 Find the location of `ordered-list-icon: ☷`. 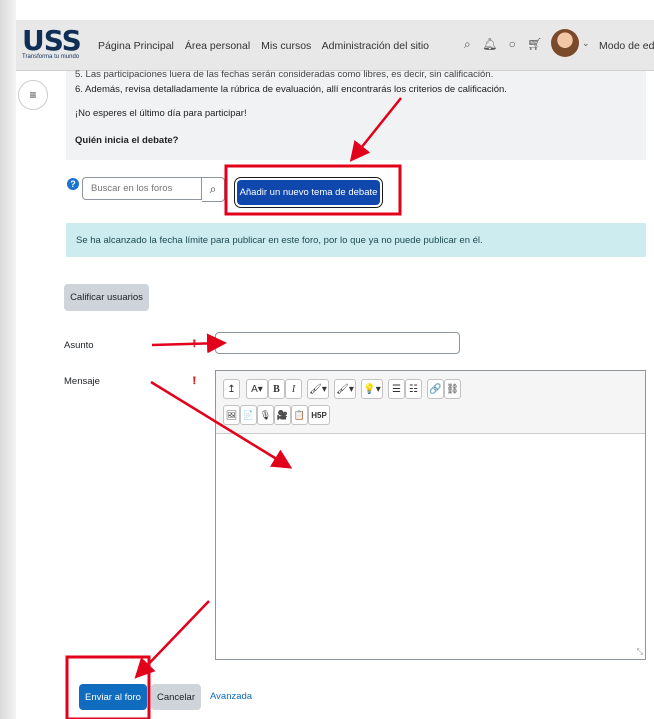

ordered-list-icon: ☷ is located at coordinates (413, 389).